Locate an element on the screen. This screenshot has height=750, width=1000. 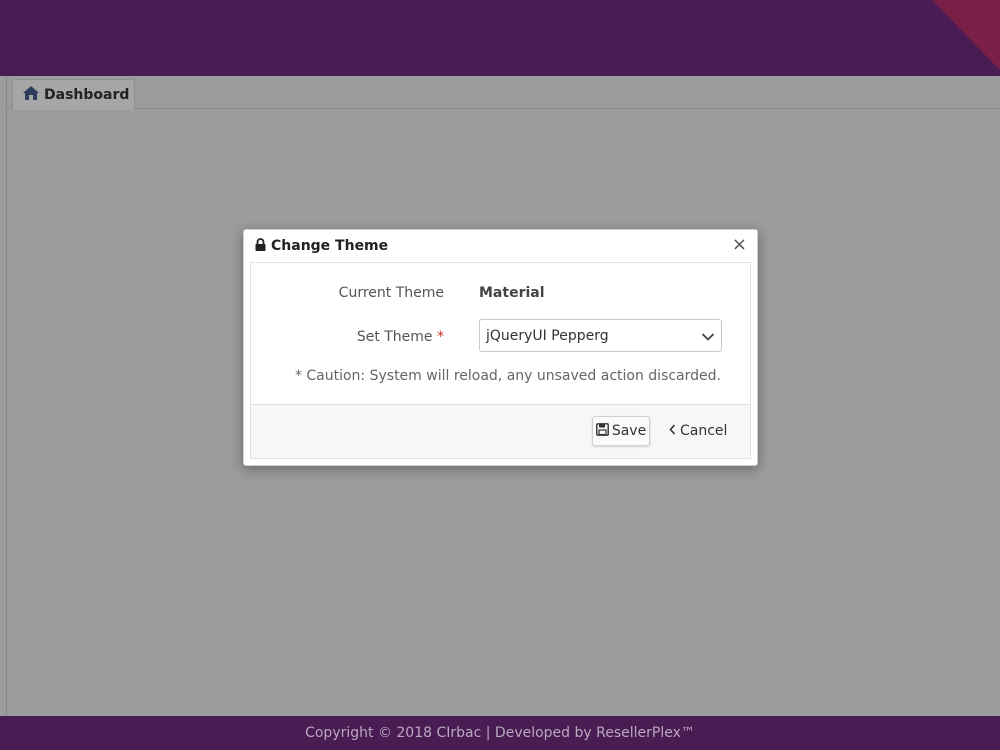
theme-select-value: jQueryUI Pepperg is located at coordinates (547, 335).